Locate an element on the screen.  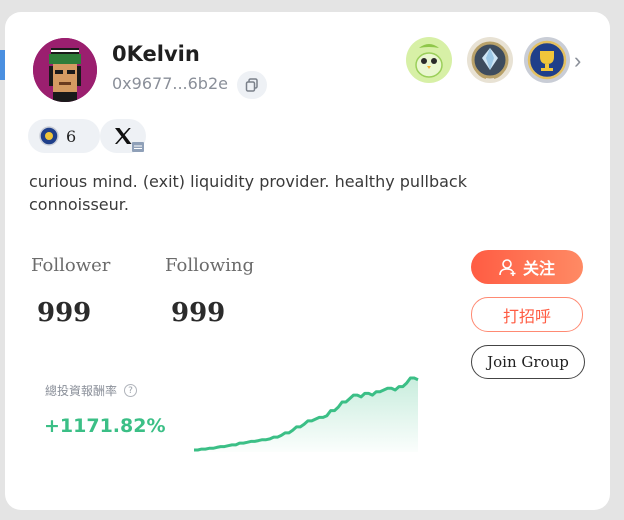
greet-button-label: 打招呼 is located at coordinates (526, 316).